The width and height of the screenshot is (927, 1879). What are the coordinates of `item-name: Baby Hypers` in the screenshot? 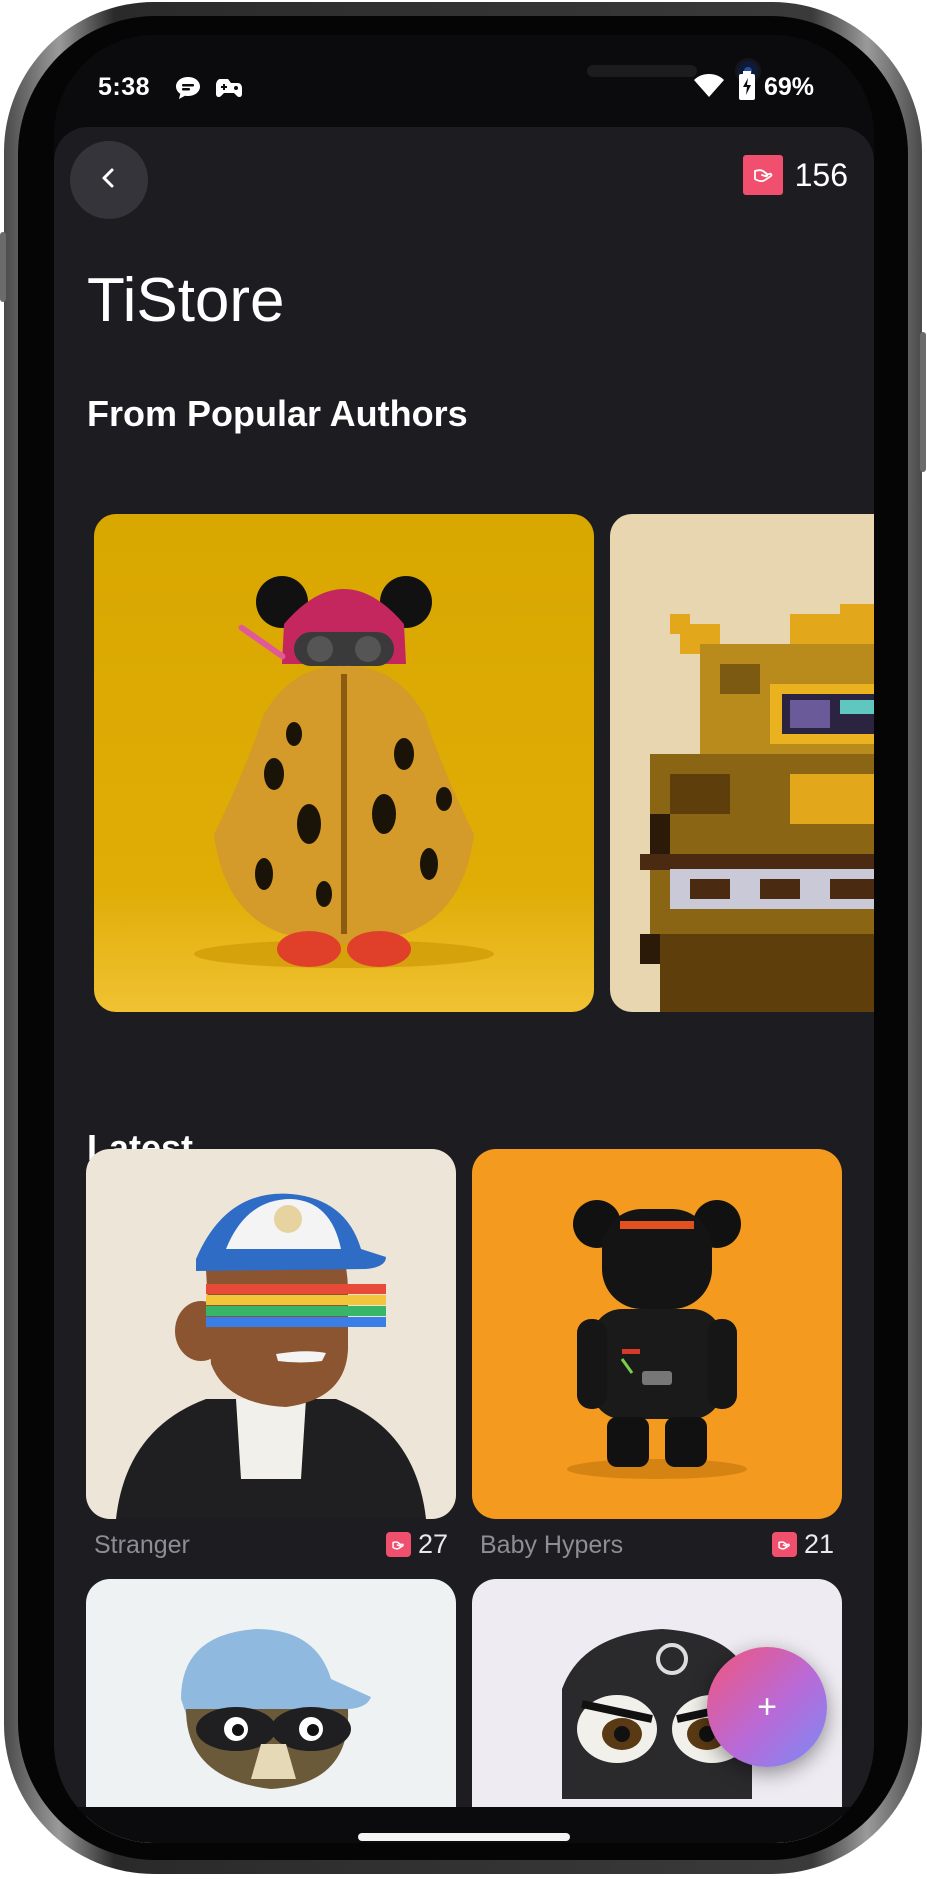 It's located at (552, 1545).